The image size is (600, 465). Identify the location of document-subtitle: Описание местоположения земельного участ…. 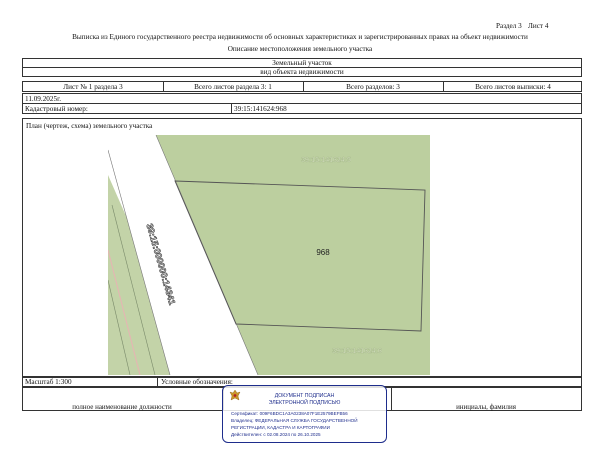
(300, 49).